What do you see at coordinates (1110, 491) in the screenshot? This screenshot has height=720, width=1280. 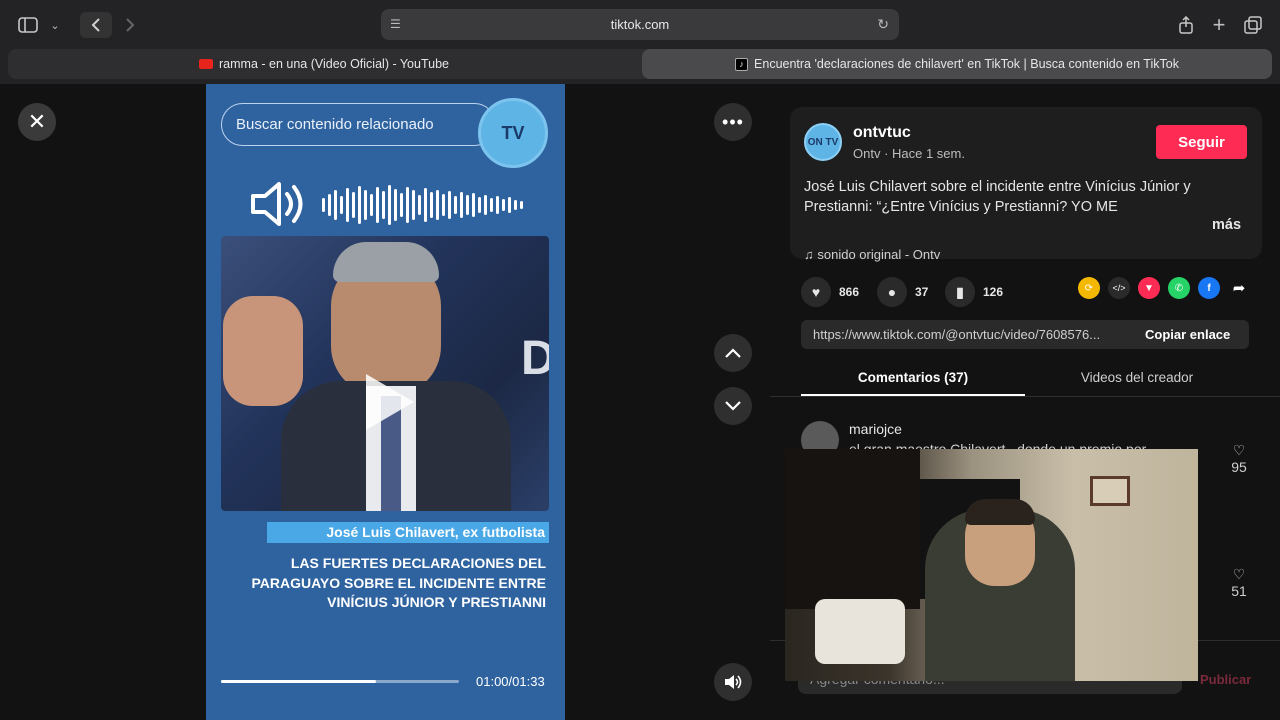 I see `webcam-picture-frame` at bounding box center [1110, 491].